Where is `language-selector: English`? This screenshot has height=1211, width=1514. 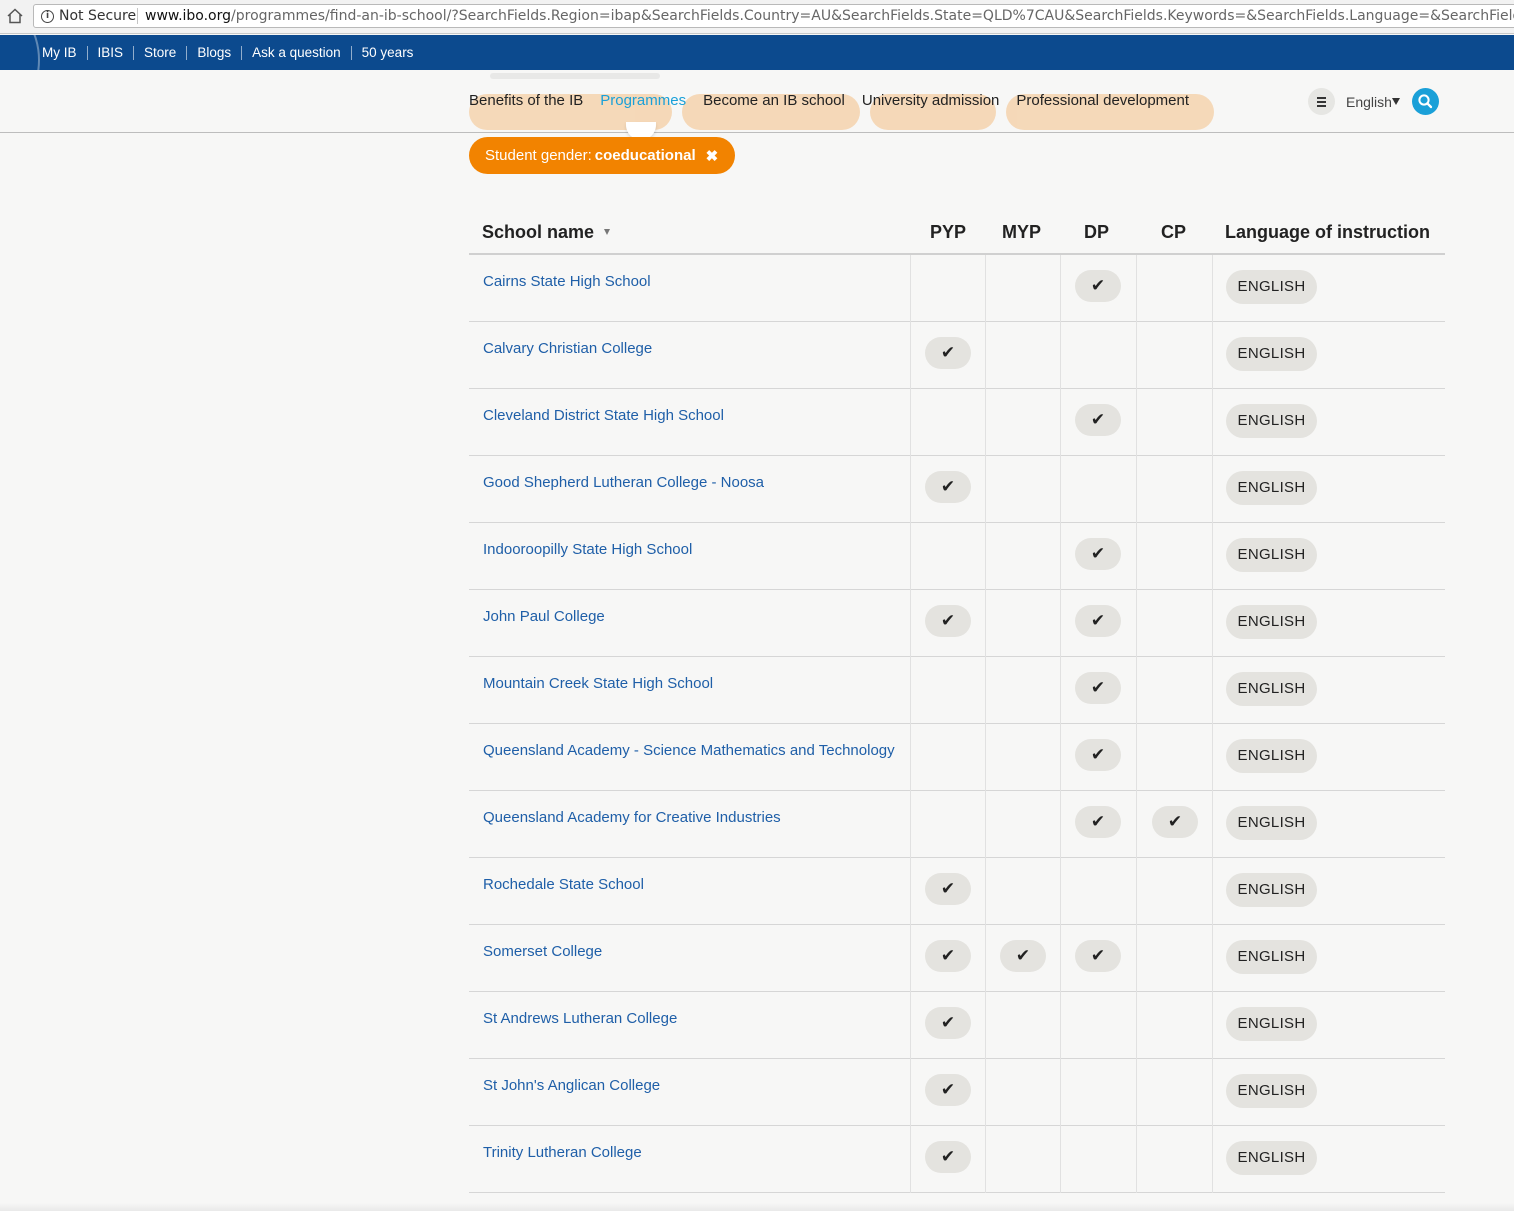 language-selector: English is located at coordinates (1369, 102).